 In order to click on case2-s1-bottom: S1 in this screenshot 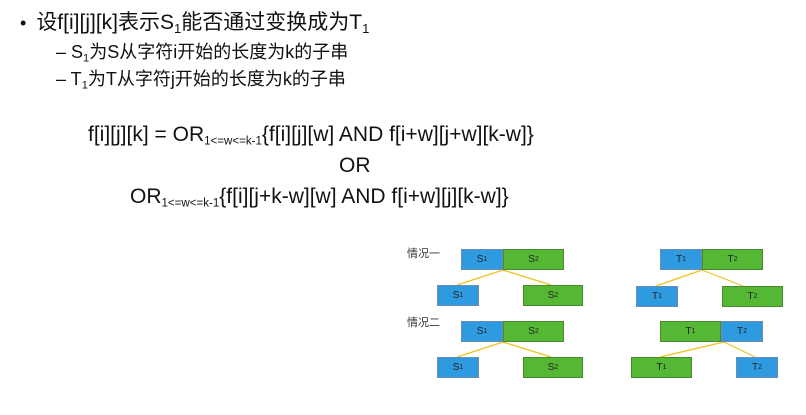, I will do `click(458, 367)`.